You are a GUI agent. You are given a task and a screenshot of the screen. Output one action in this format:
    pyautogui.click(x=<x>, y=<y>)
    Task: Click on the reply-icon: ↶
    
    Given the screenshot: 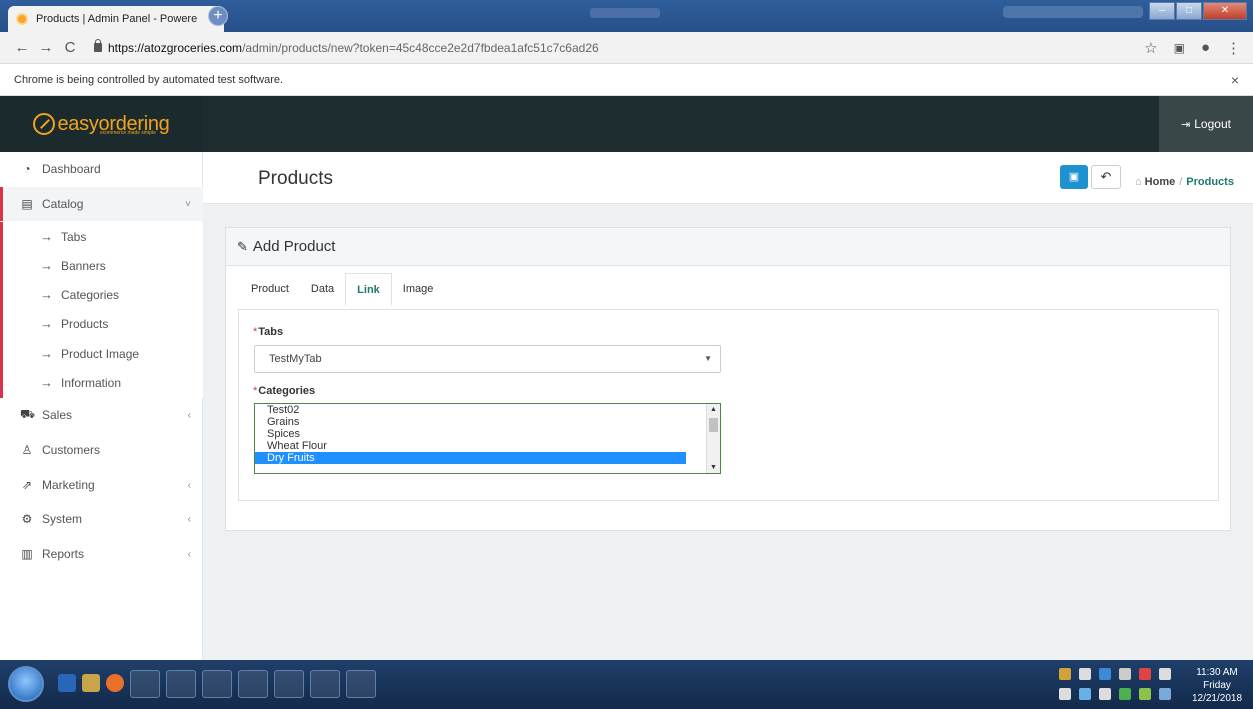 What is the action you would take?
    pyautogui.click(x=1106, y=176)
    